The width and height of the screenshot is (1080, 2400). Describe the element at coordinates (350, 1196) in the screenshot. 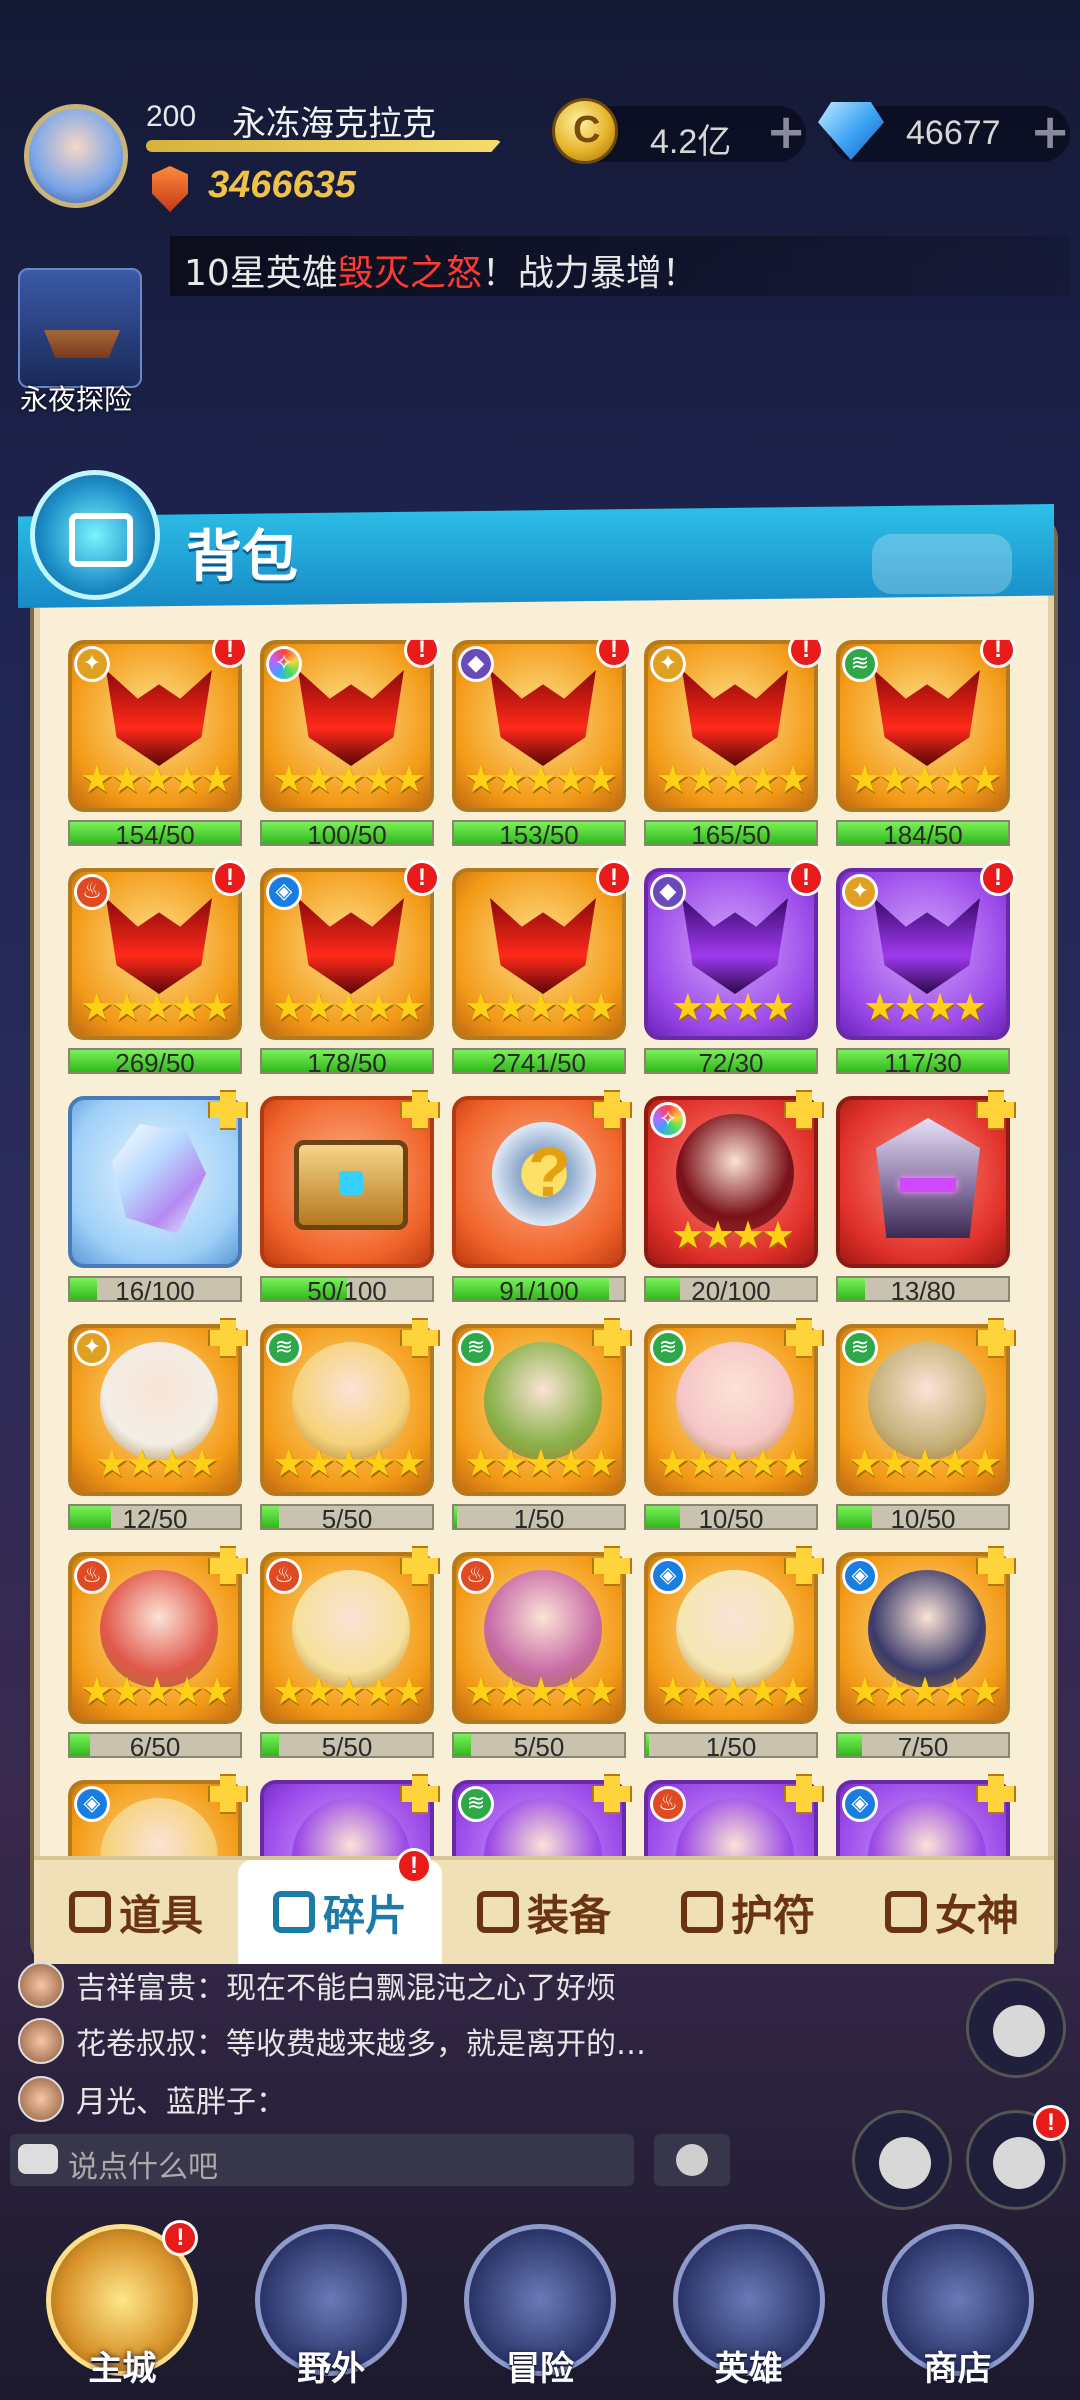

I see `fragment-item: 50/100` at that location.